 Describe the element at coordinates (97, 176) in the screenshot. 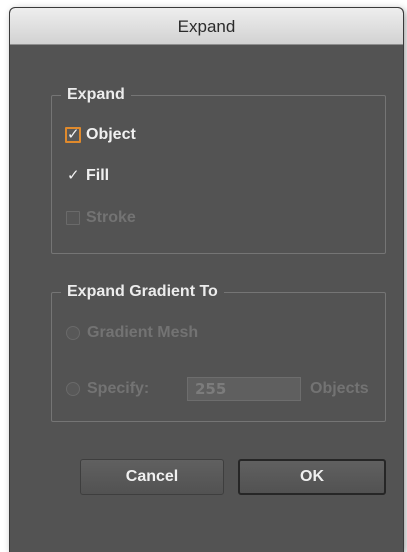

I see `fill-label: Fill` at that location.